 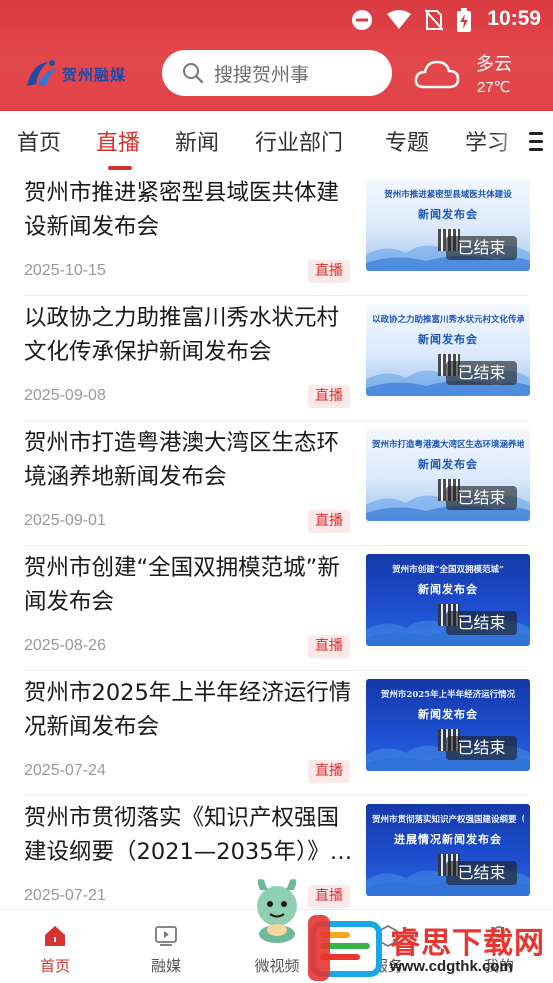 I want to click on tab-topics: 专题, so click(x=407, y=141).